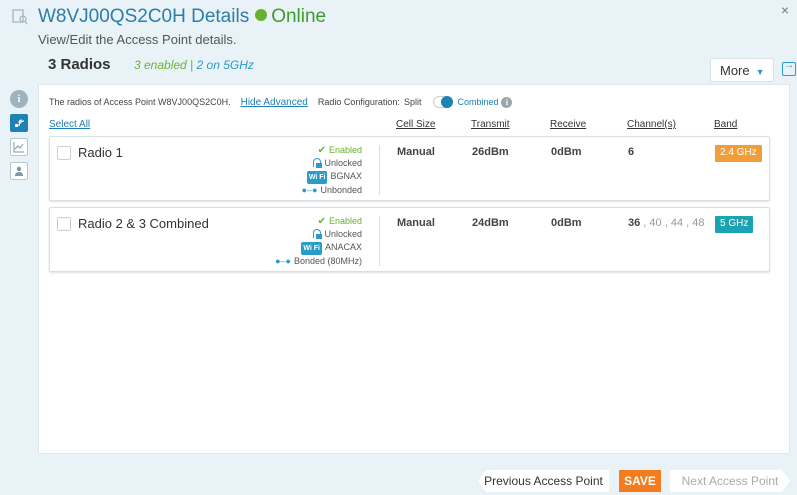  I want to click on online-status-icon, so click(261, 15).